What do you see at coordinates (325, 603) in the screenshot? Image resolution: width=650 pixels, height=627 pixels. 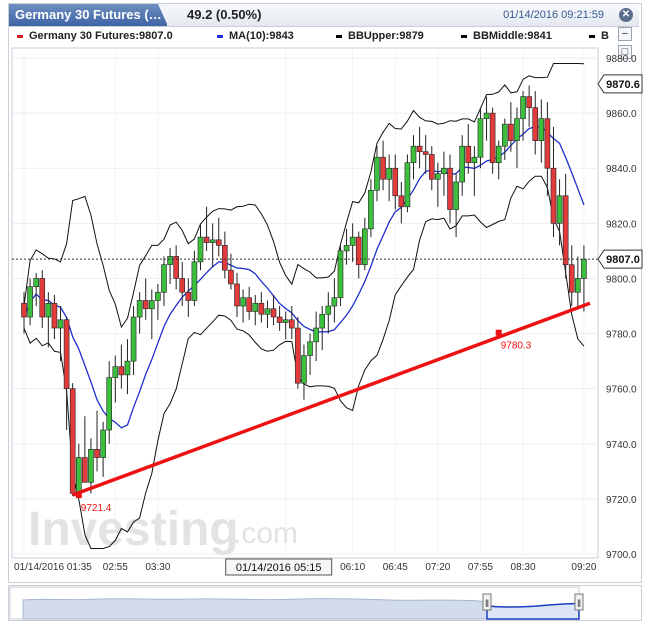 I see `navigator: ‖ ‖` at bounding box center [325, 603].